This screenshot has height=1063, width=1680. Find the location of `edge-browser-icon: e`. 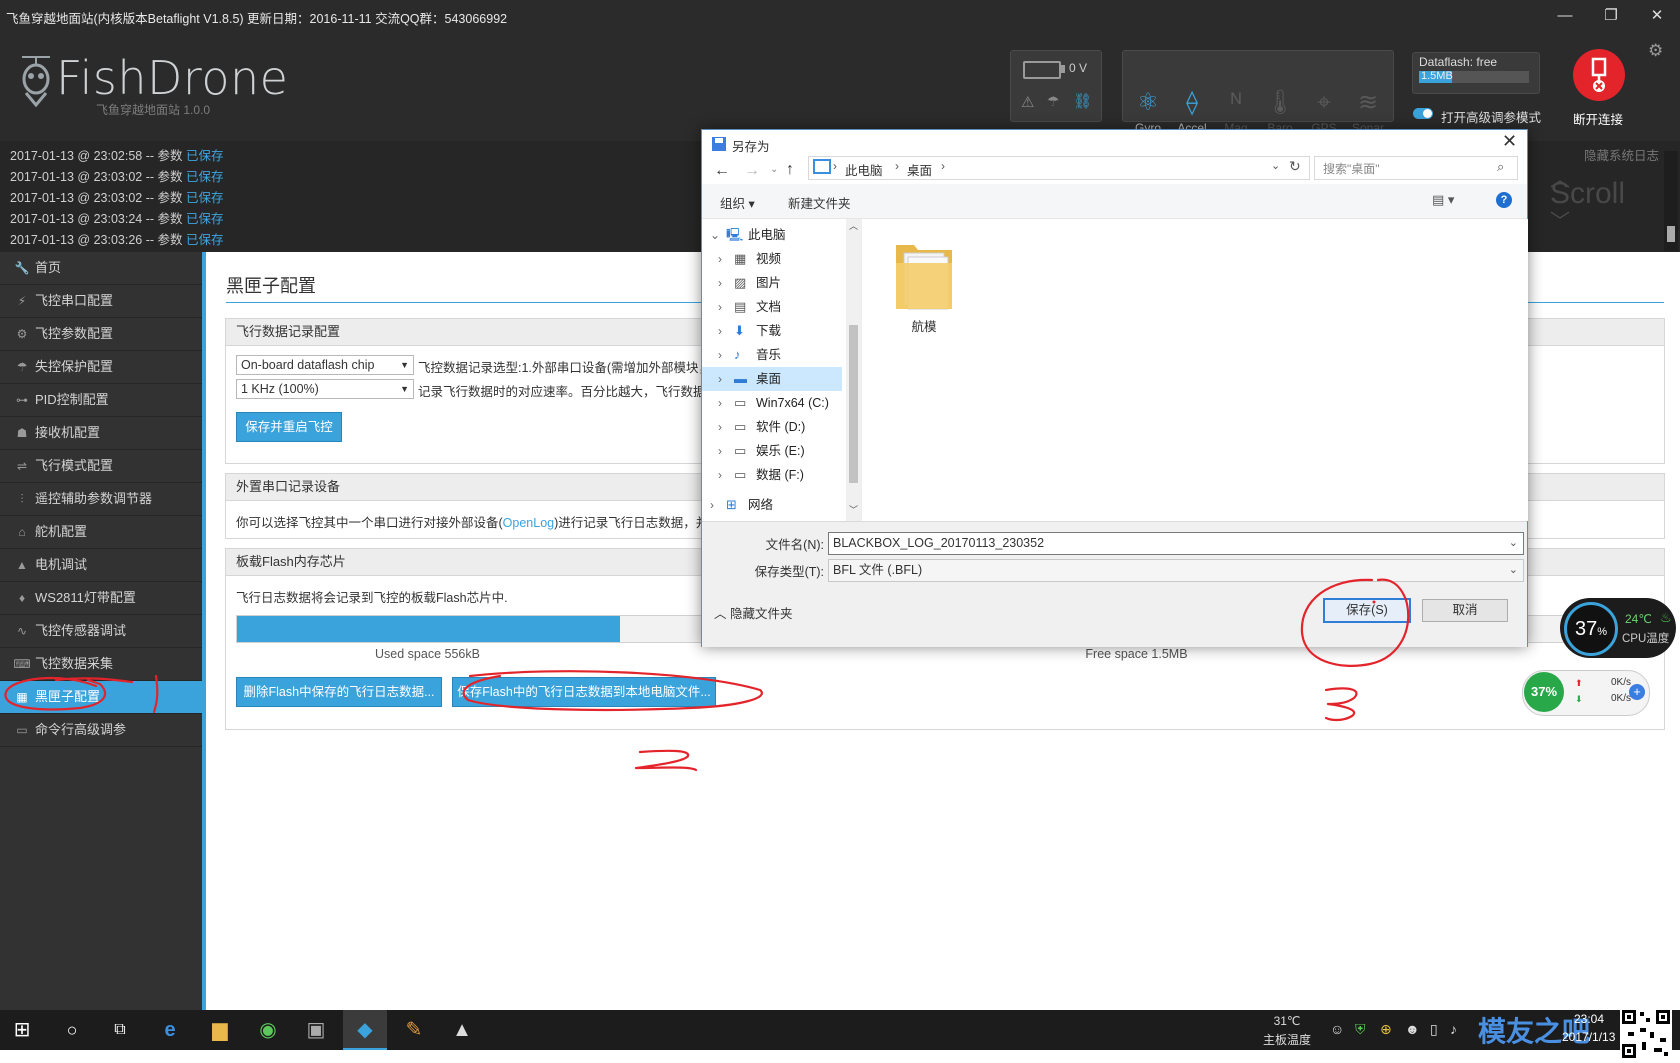

edge-browser-icon: e is located at coordinates (170, 1030).